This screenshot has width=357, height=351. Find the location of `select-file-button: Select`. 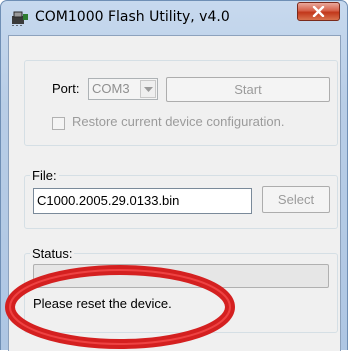

select-file-button: Select is located at coordinates (296, 199).